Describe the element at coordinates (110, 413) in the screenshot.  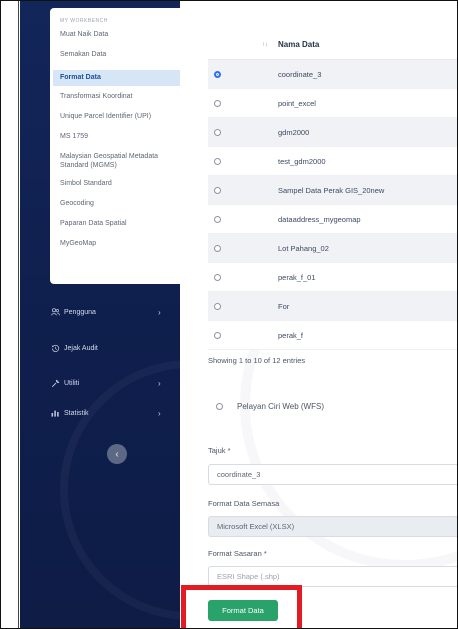
I see `nav-item-statistik: Statistik ›` at that location.